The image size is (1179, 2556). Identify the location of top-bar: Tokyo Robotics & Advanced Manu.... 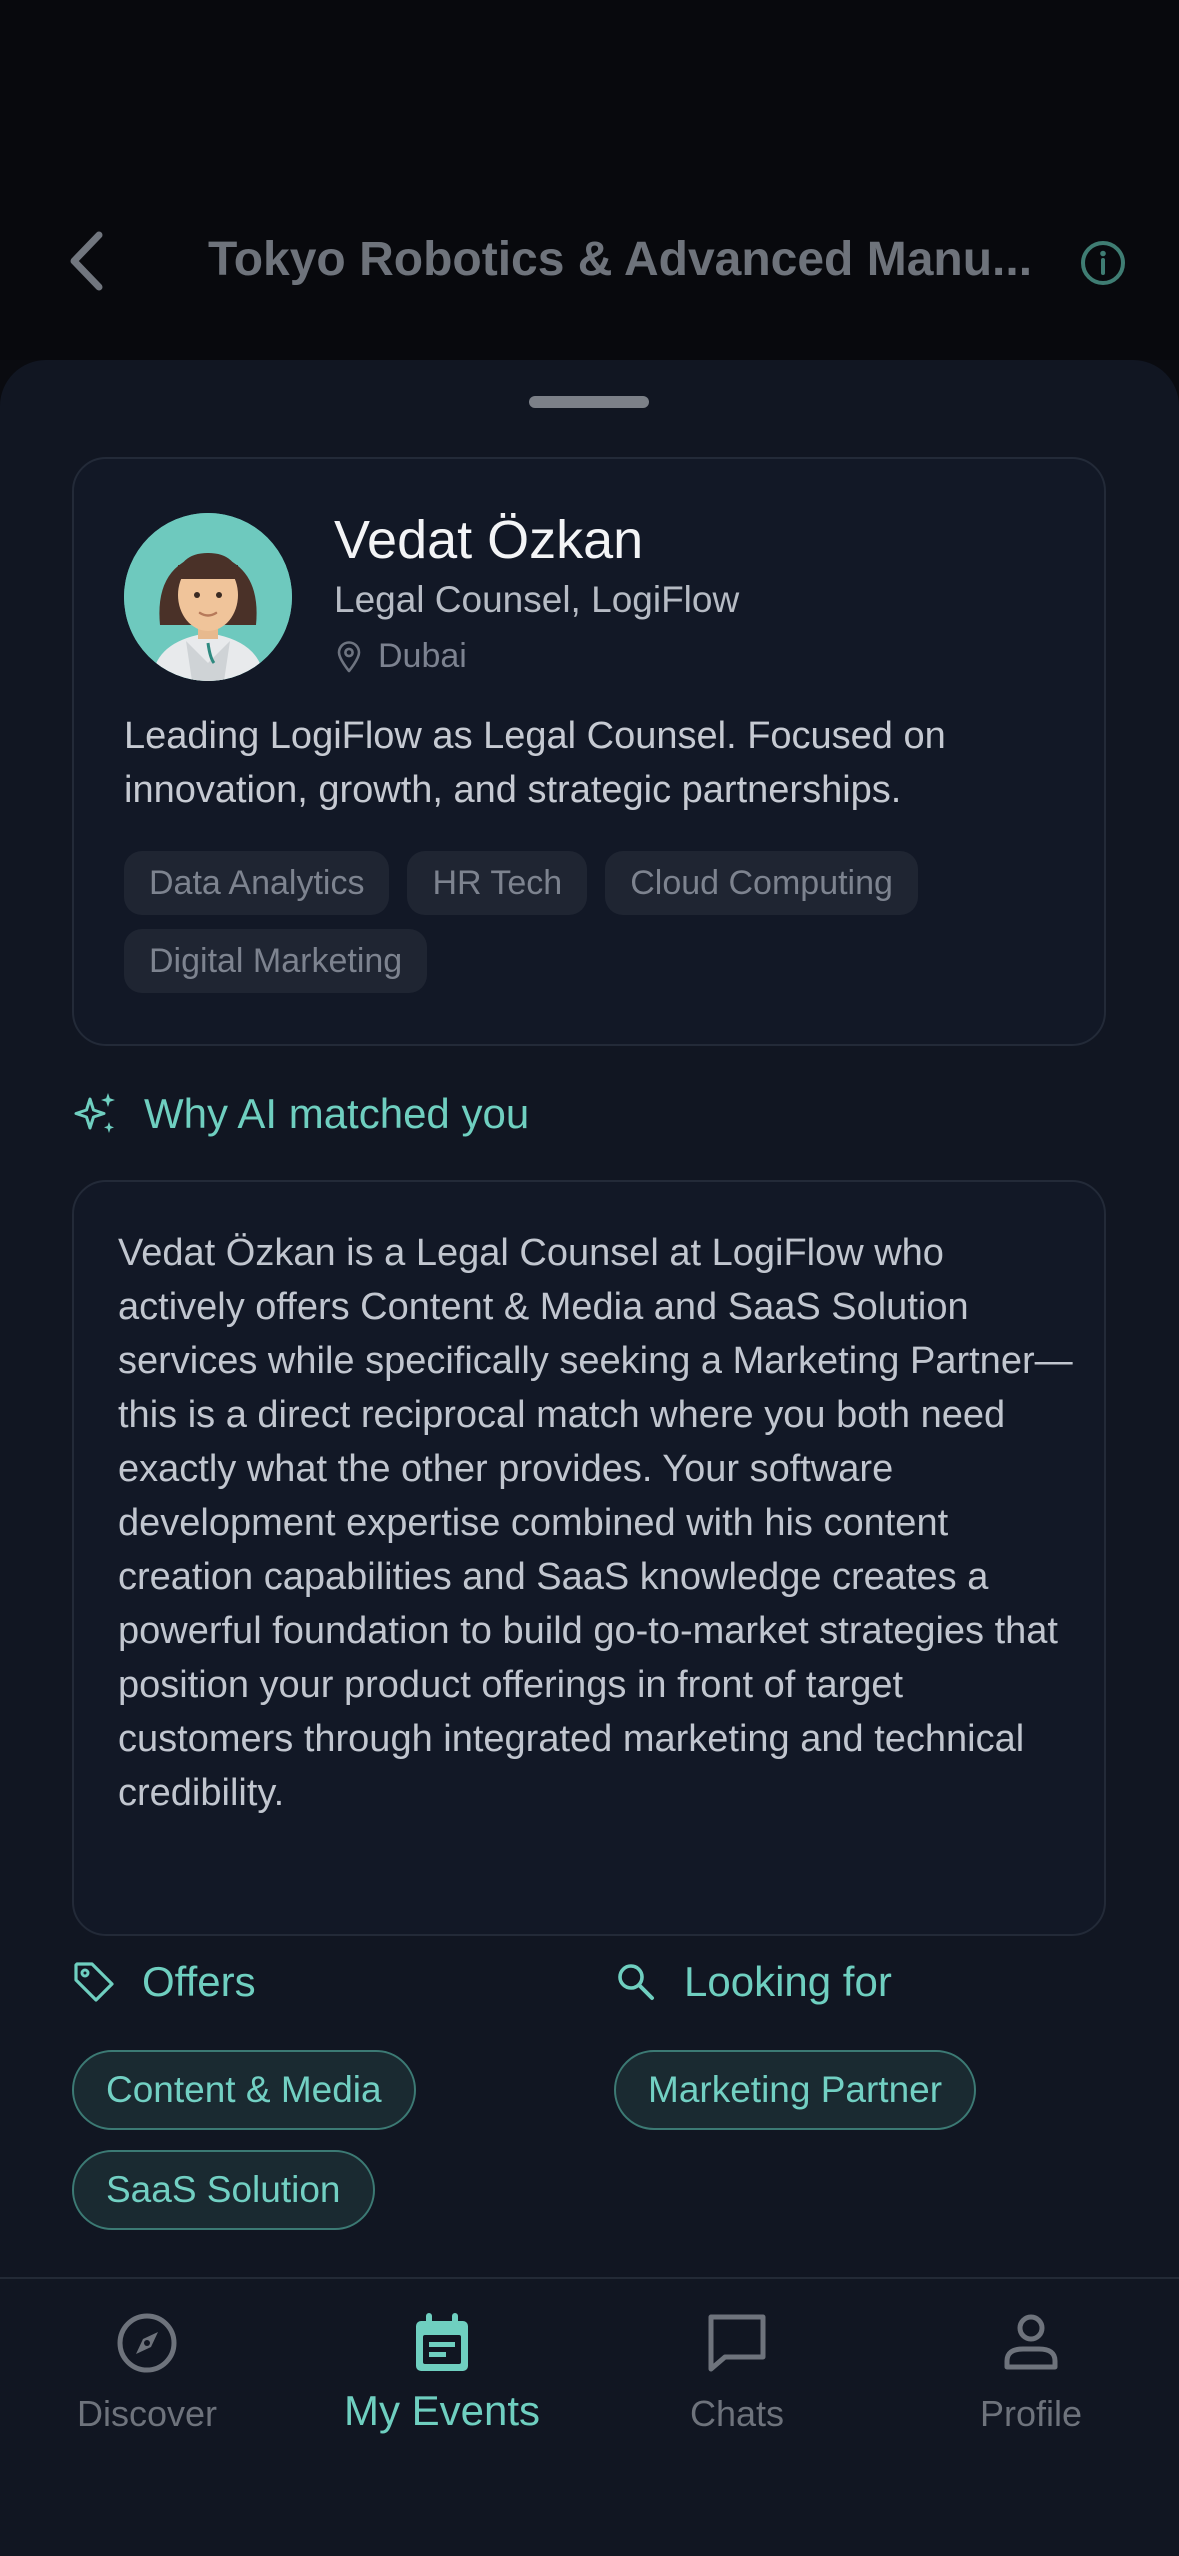
(589, 180).